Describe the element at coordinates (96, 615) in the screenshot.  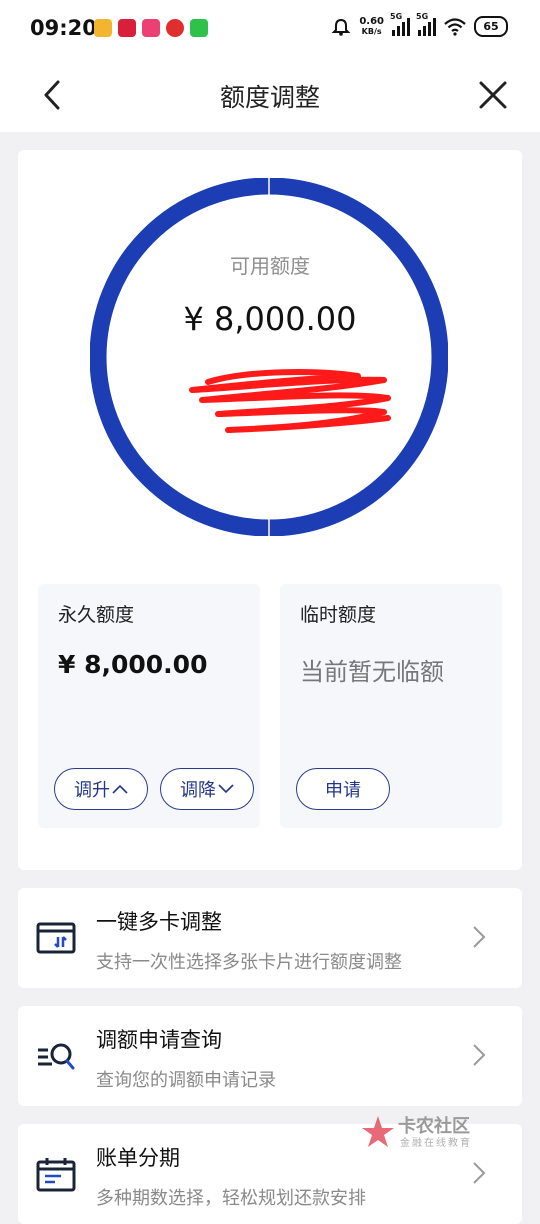
I see `permanent-quota-title: 永久额度` at that location.